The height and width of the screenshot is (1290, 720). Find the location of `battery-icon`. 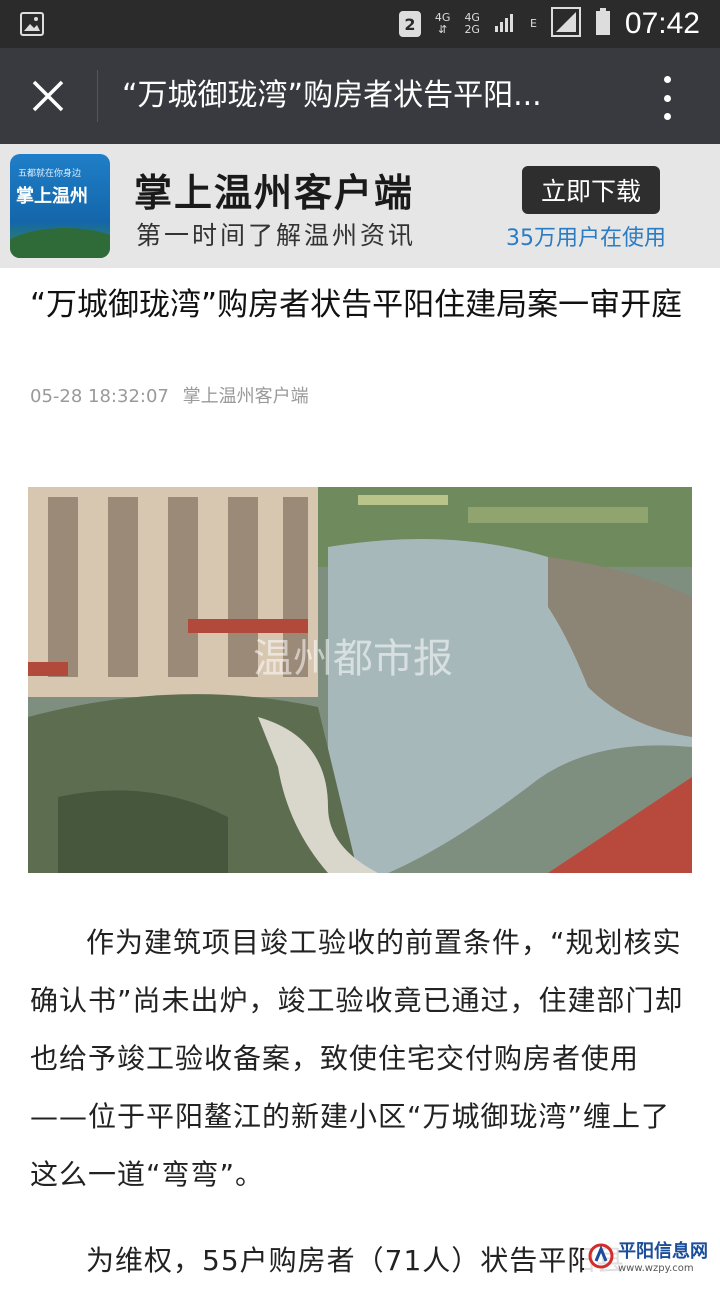

battery-icon is located at coordinates (603, 24).